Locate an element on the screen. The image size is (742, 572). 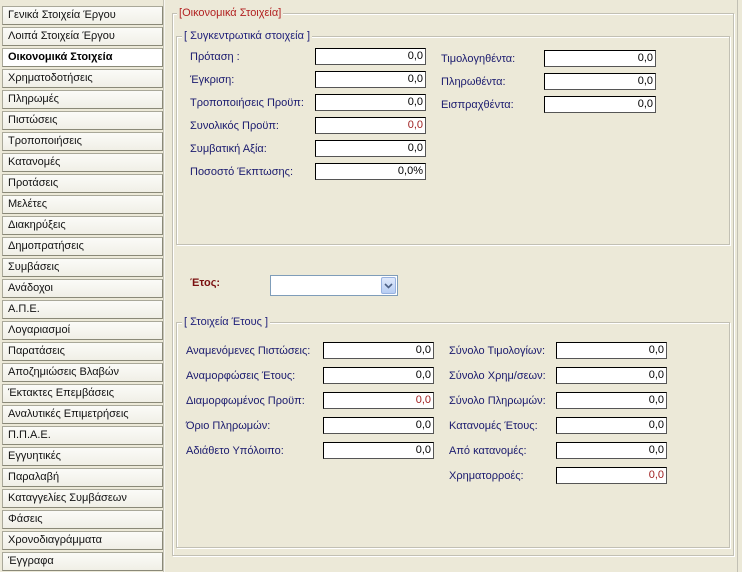
proposal-label: Πρόταση : is located at coordinates (215, 57).